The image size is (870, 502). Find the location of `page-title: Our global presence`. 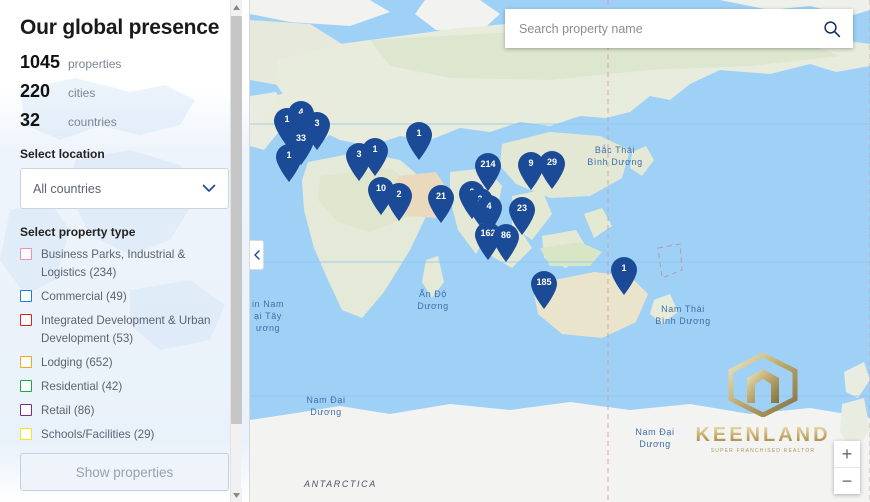

page-title: Our global presence is located at coordinates (120, 27).